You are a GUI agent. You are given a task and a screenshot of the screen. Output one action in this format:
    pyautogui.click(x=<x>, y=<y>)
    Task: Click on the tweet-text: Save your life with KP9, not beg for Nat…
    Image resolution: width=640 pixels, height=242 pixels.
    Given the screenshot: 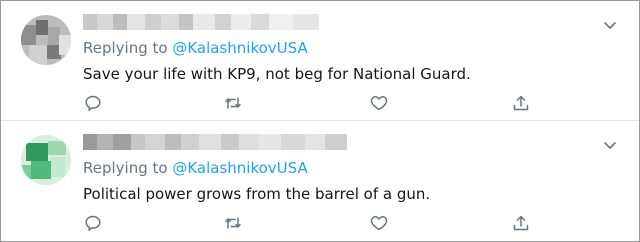 What is the action you would take?
    pyautogui.click(x=277, y=74)
    